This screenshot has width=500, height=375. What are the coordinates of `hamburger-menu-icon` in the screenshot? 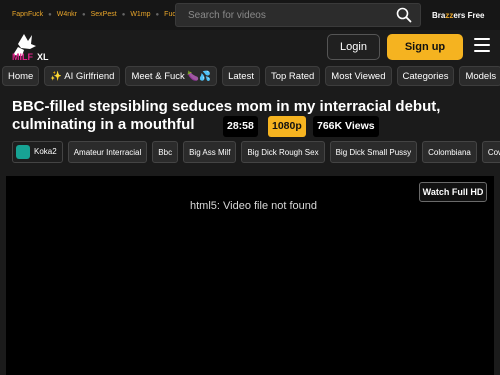 It's located at (482, 47).